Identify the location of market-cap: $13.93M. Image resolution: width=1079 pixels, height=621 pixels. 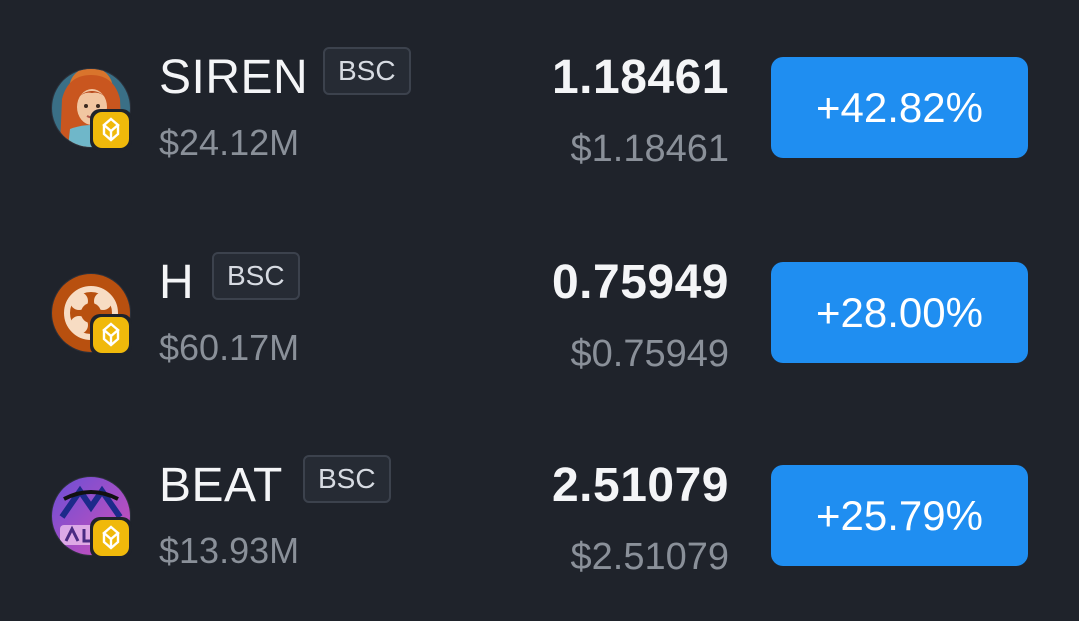
(229, 550).